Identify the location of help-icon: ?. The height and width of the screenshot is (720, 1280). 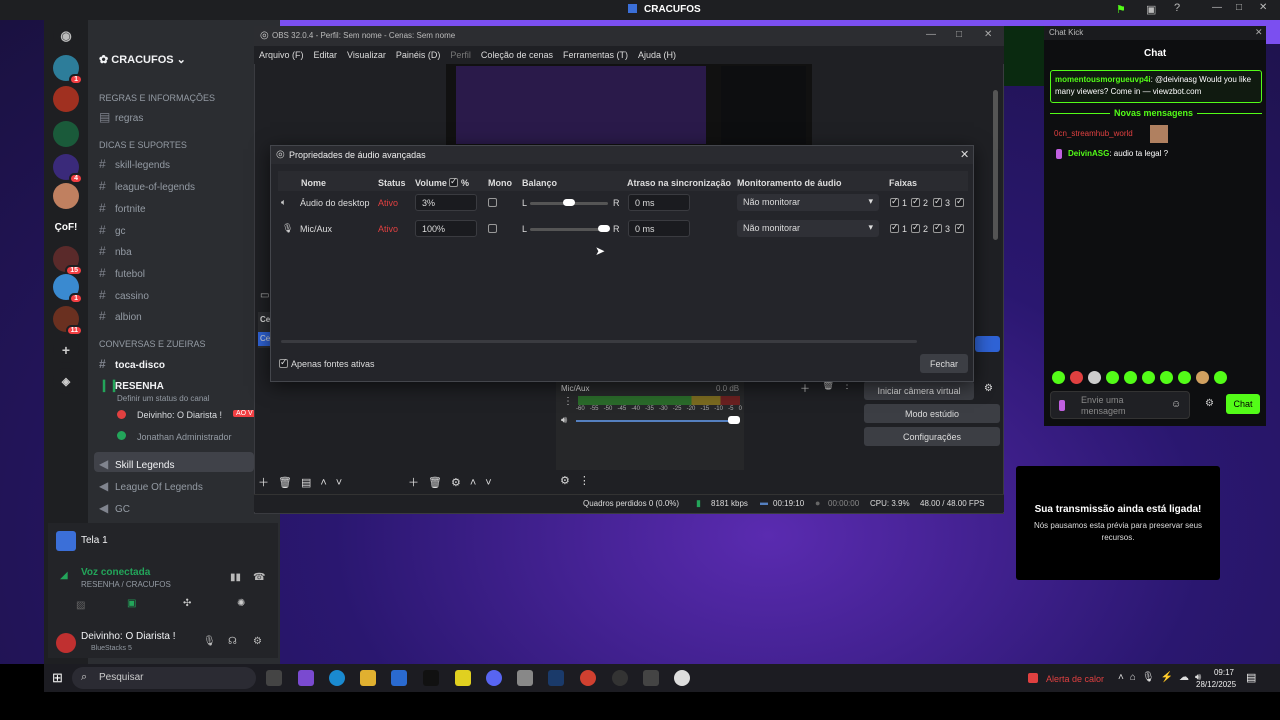
(1177, 8).